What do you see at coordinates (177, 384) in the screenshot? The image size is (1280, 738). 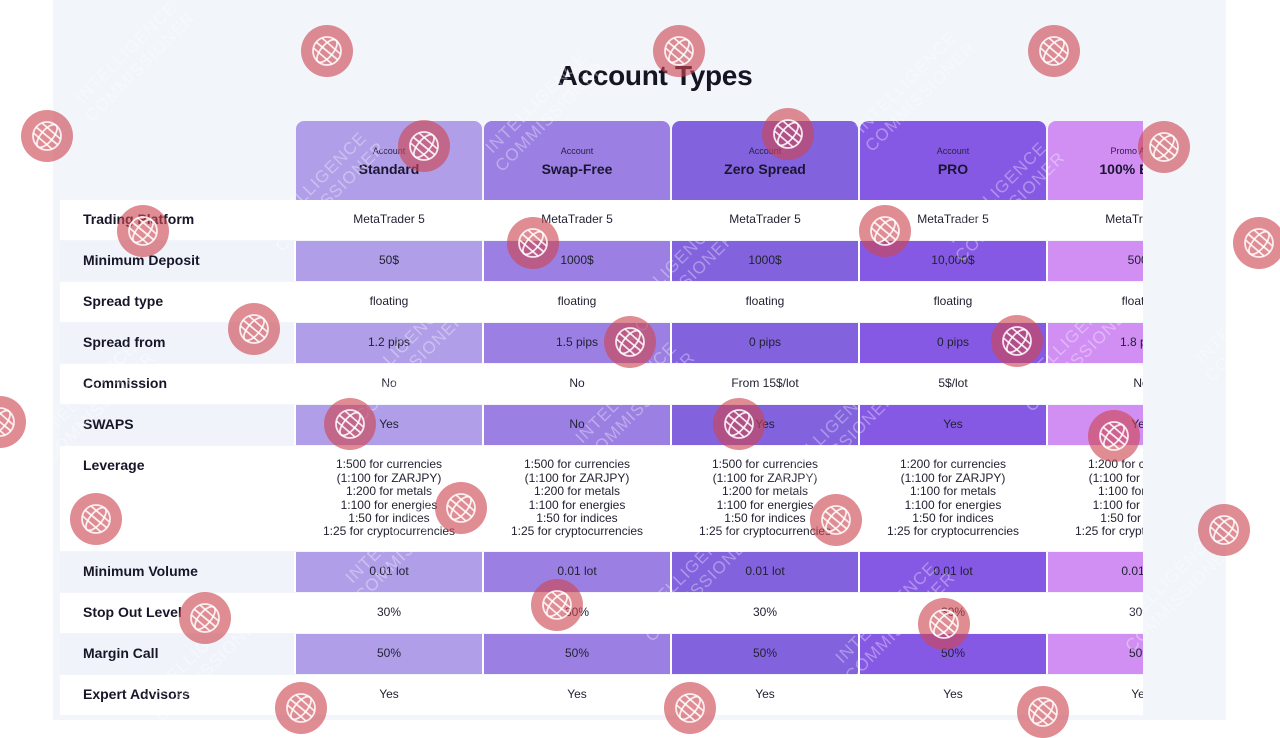 I see `row-label: Commission` at bounding box center [177, 384].